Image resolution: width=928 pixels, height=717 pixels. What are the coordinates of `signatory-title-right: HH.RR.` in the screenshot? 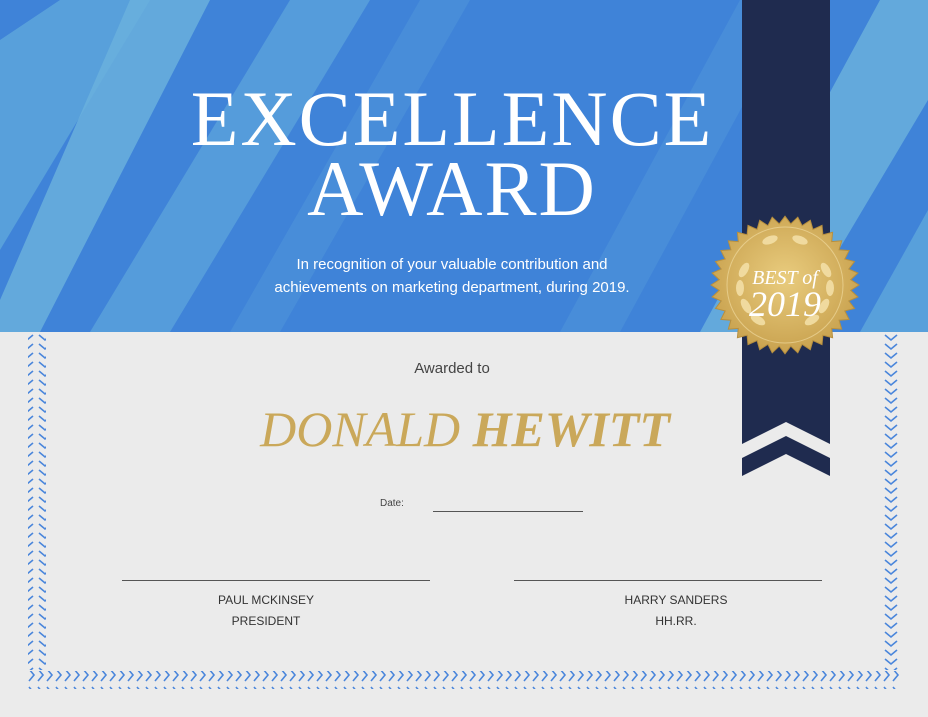 It's located at (676, 621).